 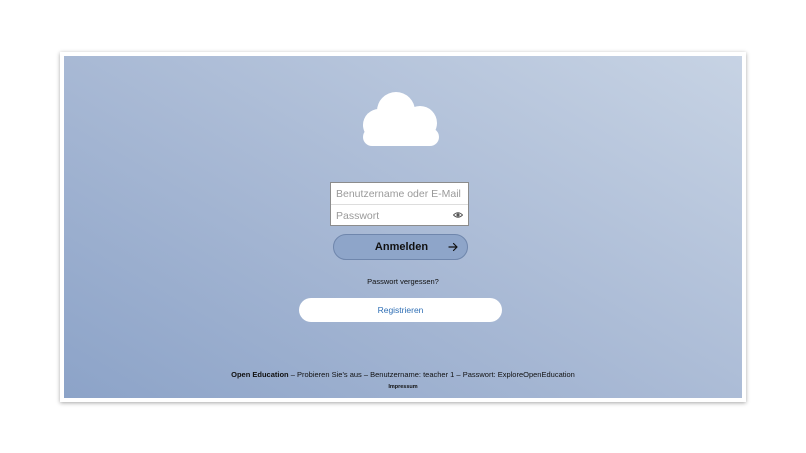 I want to click on username-input, so click(x=399, y=193).